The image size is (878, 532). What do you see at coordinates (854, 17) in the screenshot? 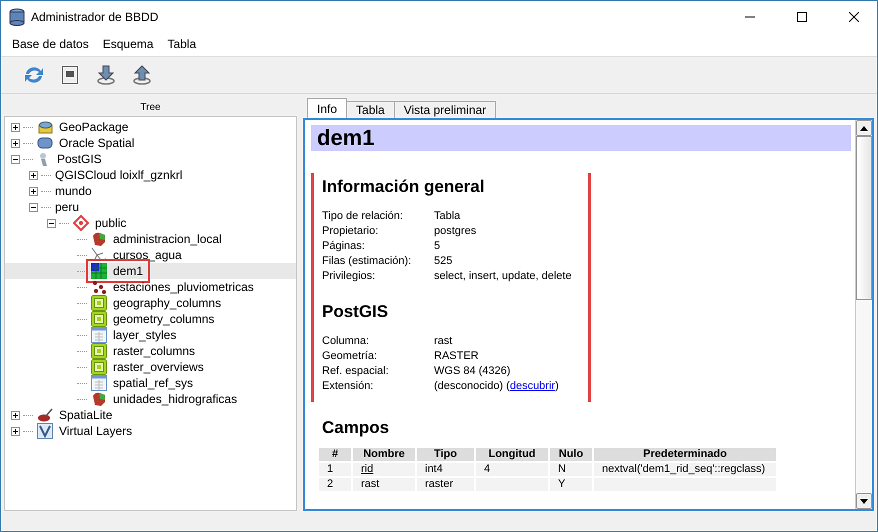
I see `close-icon` at bounding box center [854, 17].